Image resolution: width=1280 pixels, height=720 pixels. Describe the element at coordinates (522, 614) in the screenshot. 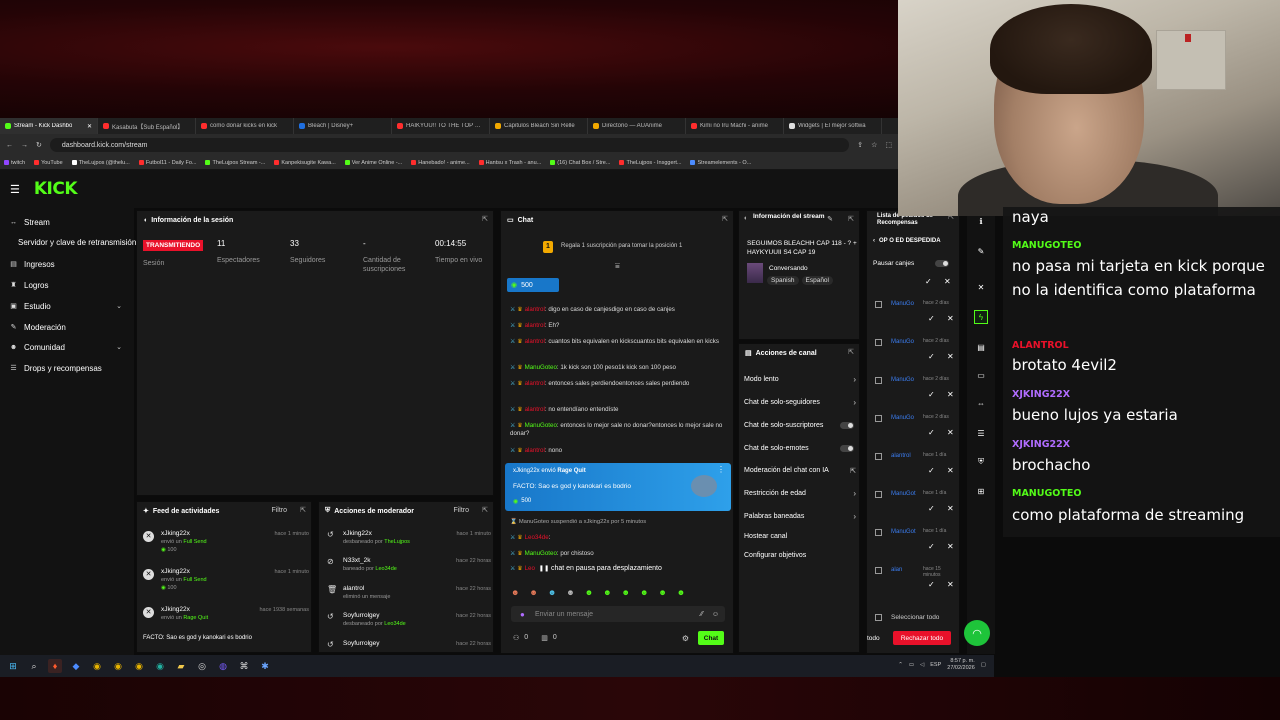

I see `mic-icon: ●` at that location.